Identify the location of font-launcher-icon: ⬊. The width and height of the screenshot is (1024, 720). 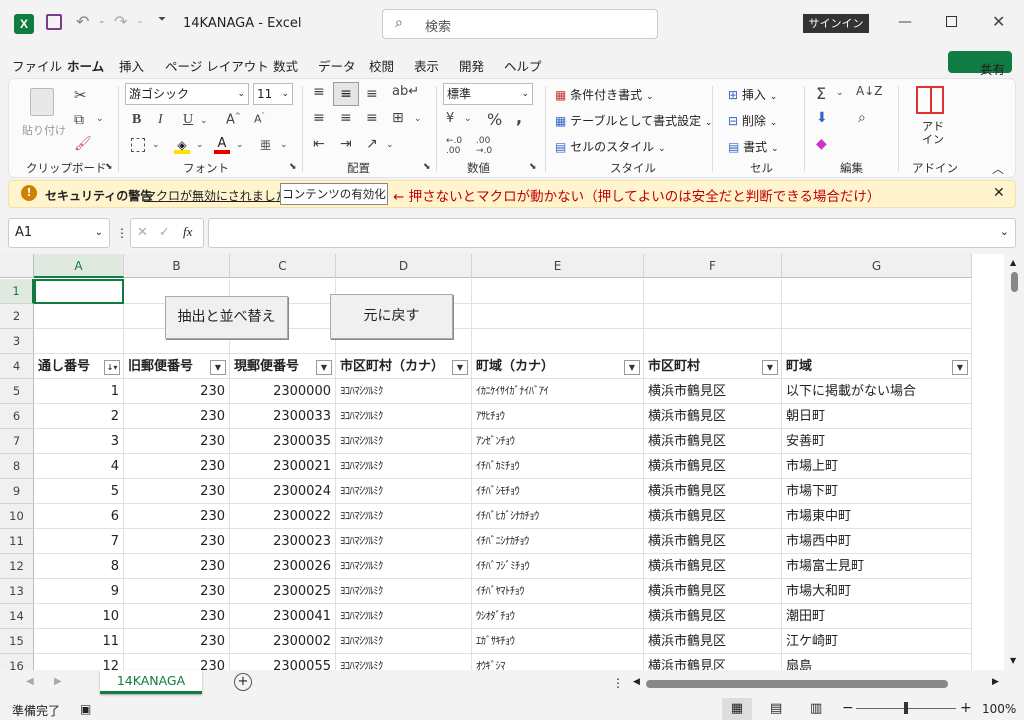
(293, 167).